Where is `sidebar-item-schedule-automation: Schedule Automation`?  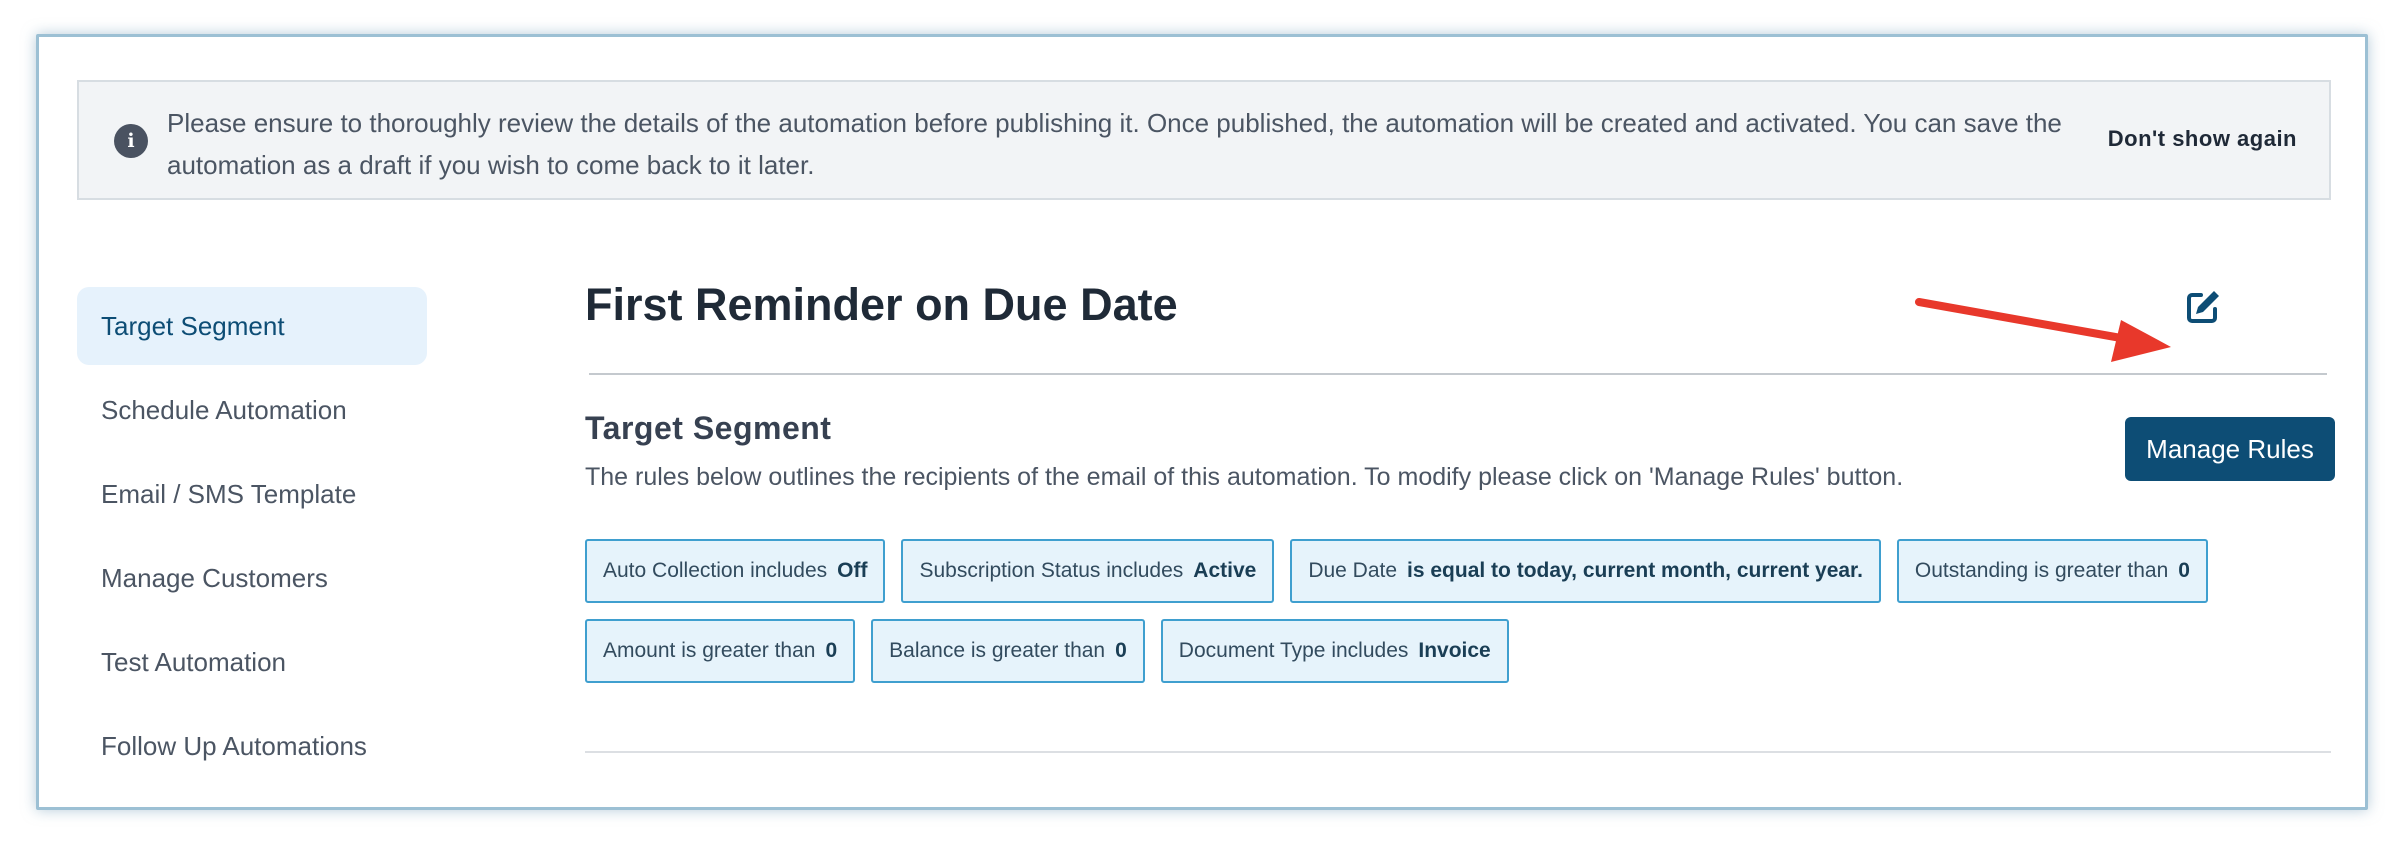
sidebar-item-schedule-automation: Schedule Automation is located at coordinates (252, 410).